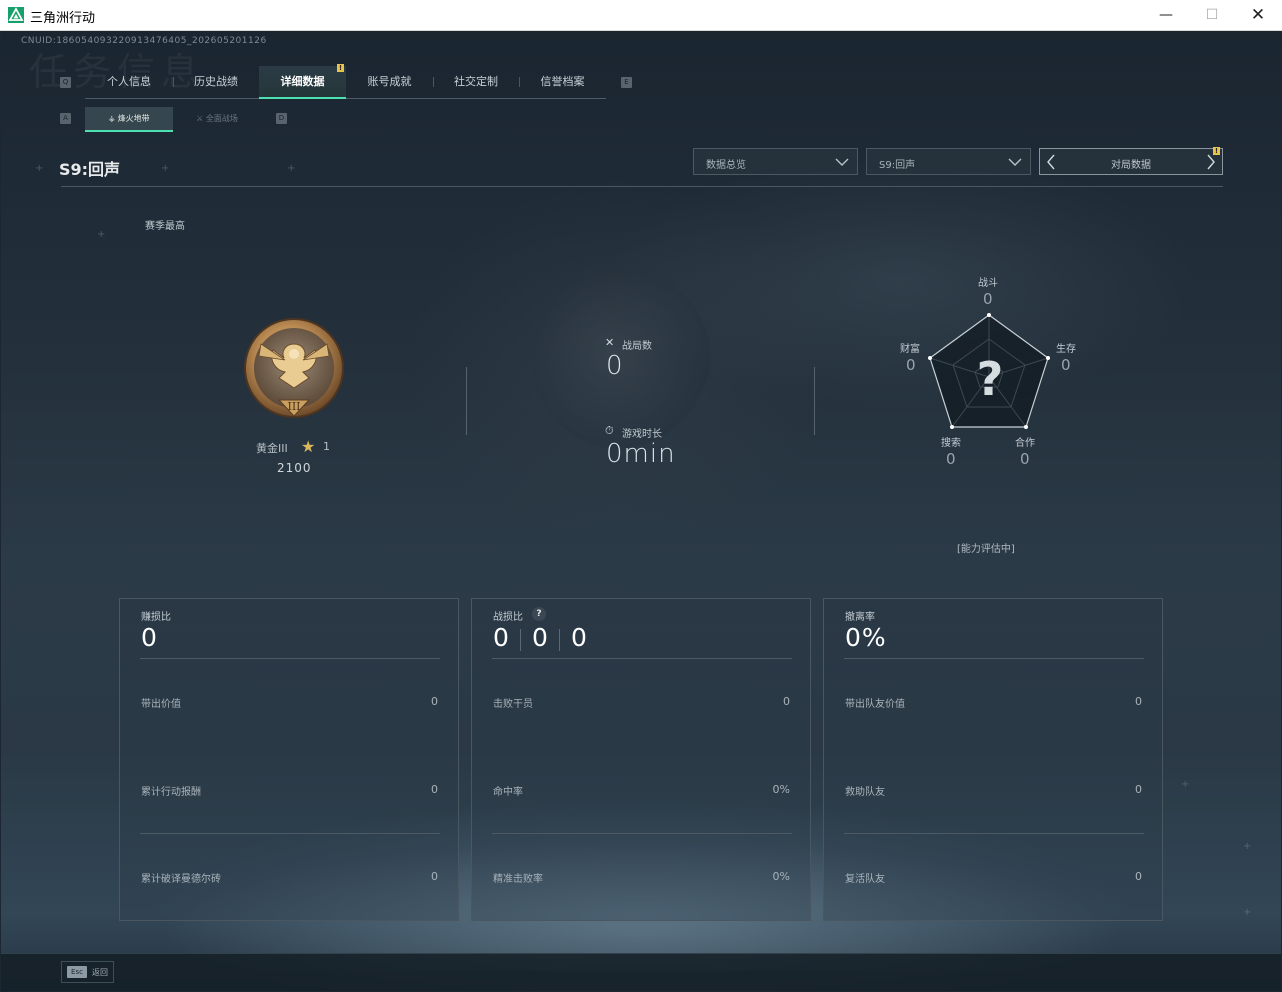 The height and width of the screenshot is (992, 1282). I want to click on tab-achievements: 账号成就, so click(389, 81).